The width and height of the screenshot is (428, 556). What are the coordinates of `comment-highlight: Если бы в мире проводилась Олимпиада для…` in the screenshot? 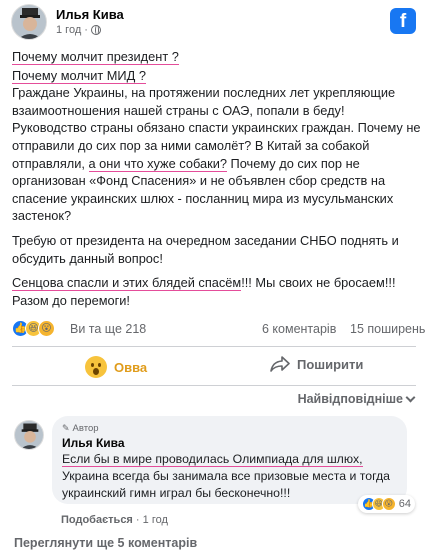 It's located at (212, 459).